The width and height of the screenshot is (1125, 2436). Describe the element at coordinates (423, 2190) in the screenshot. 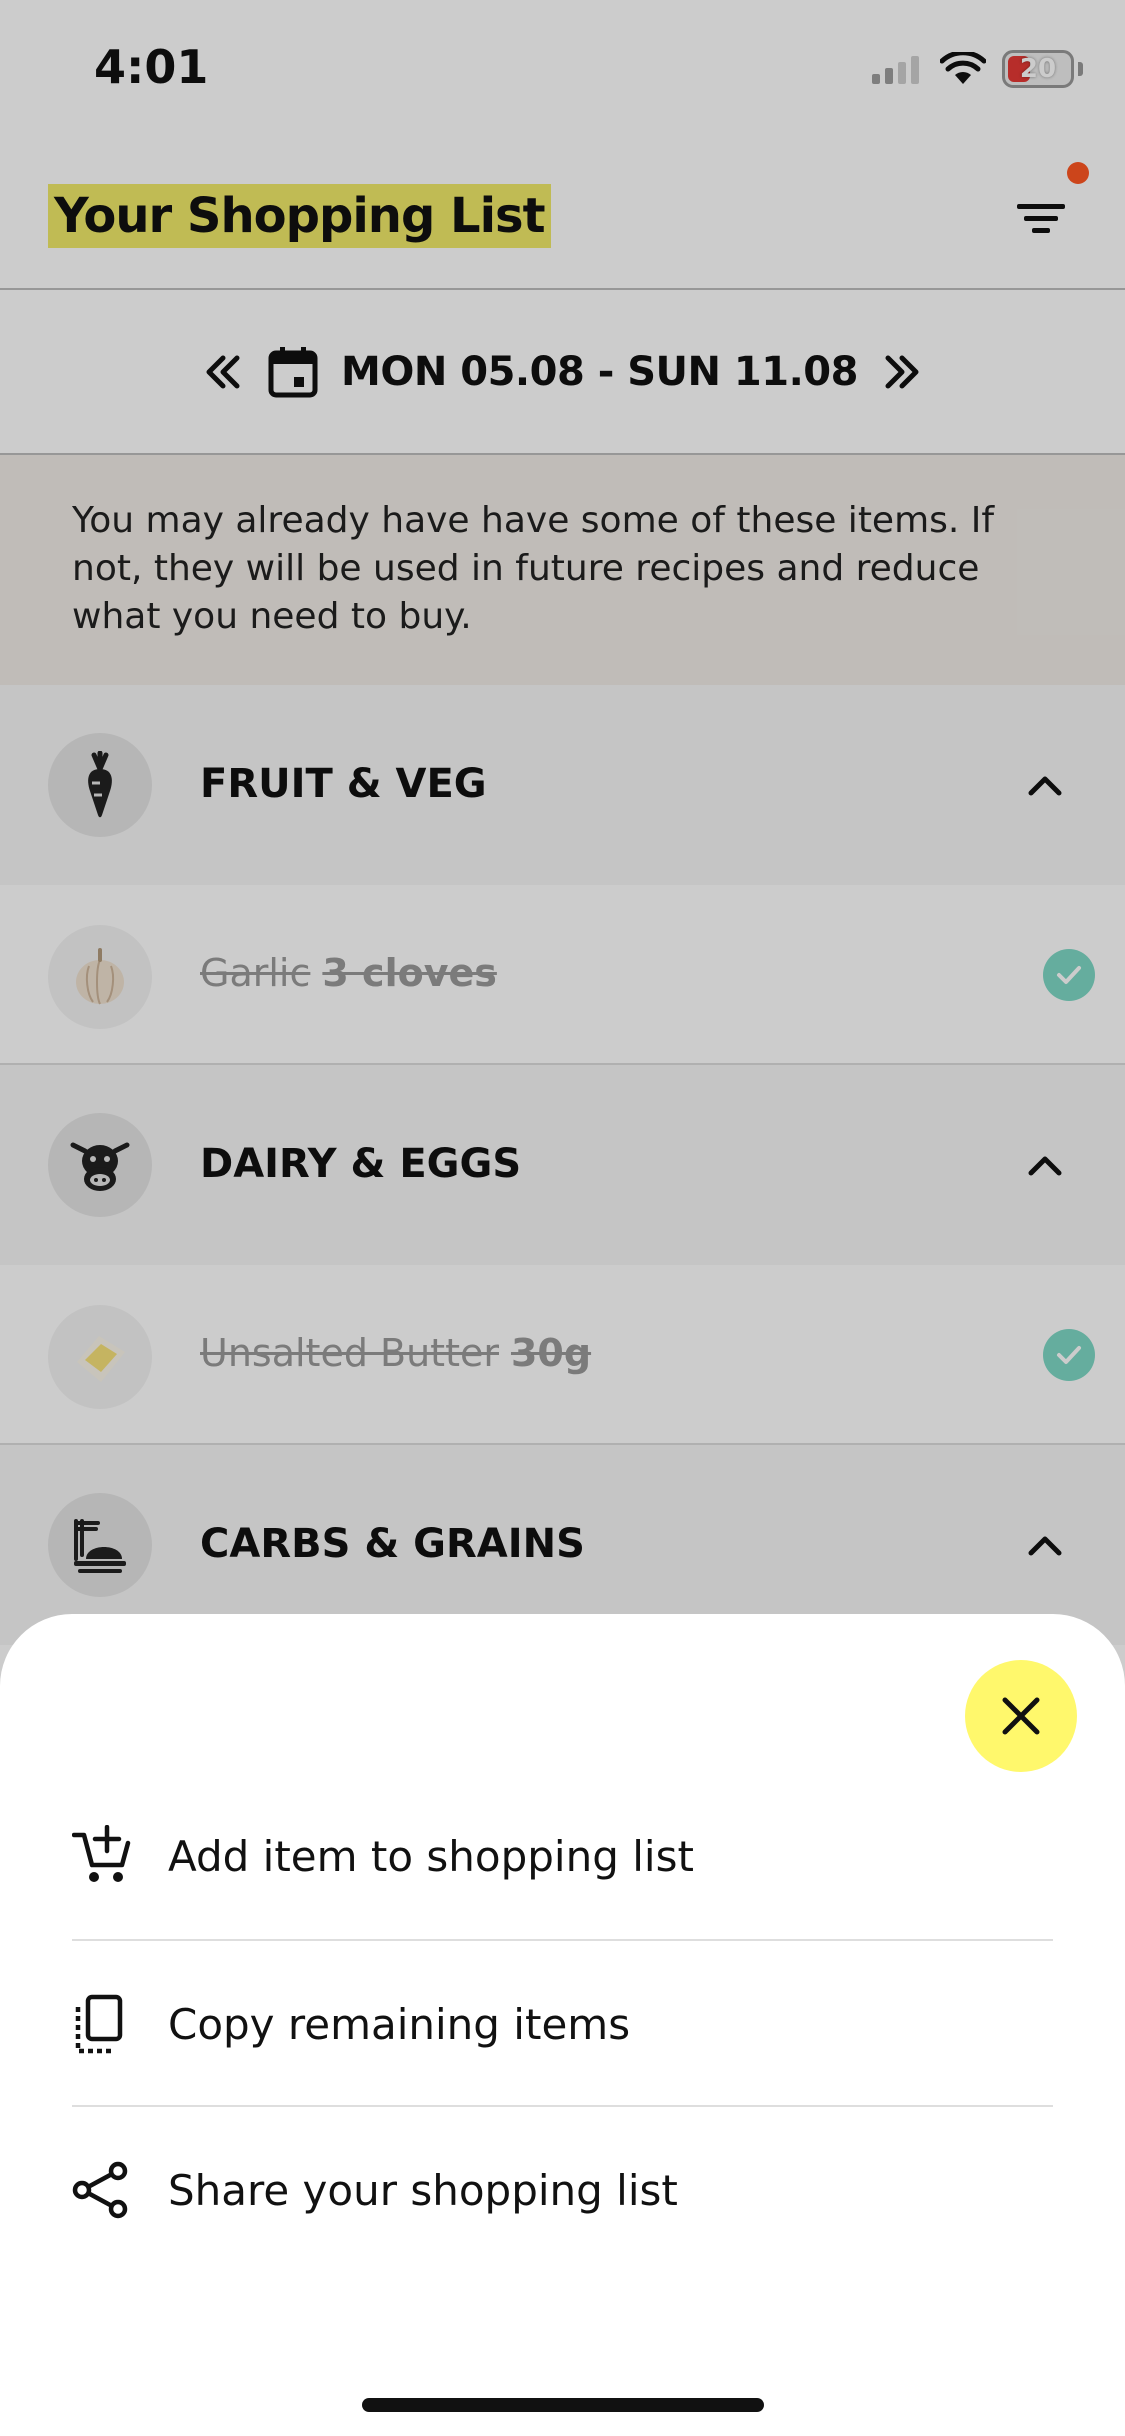

I see `menu-item-label: Share your shopping list` at that location.